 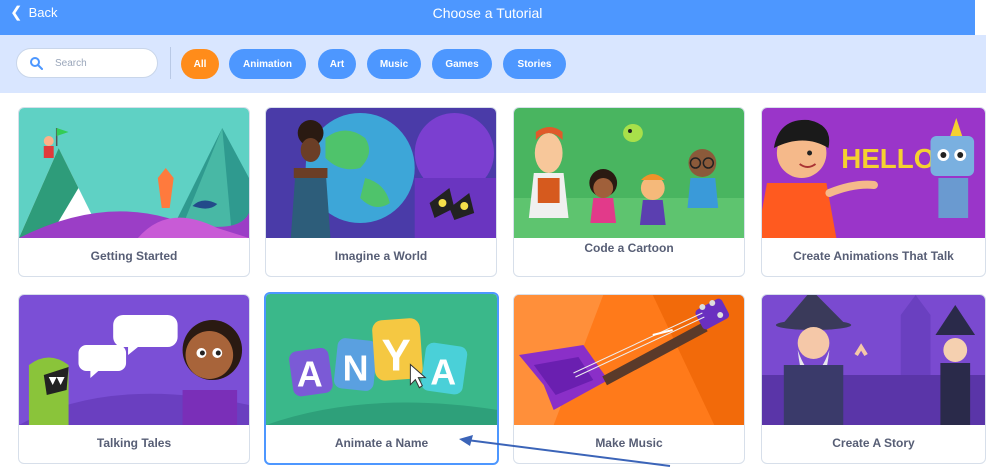 I want to click on name-letter: Y, so click(x=396, y=355).